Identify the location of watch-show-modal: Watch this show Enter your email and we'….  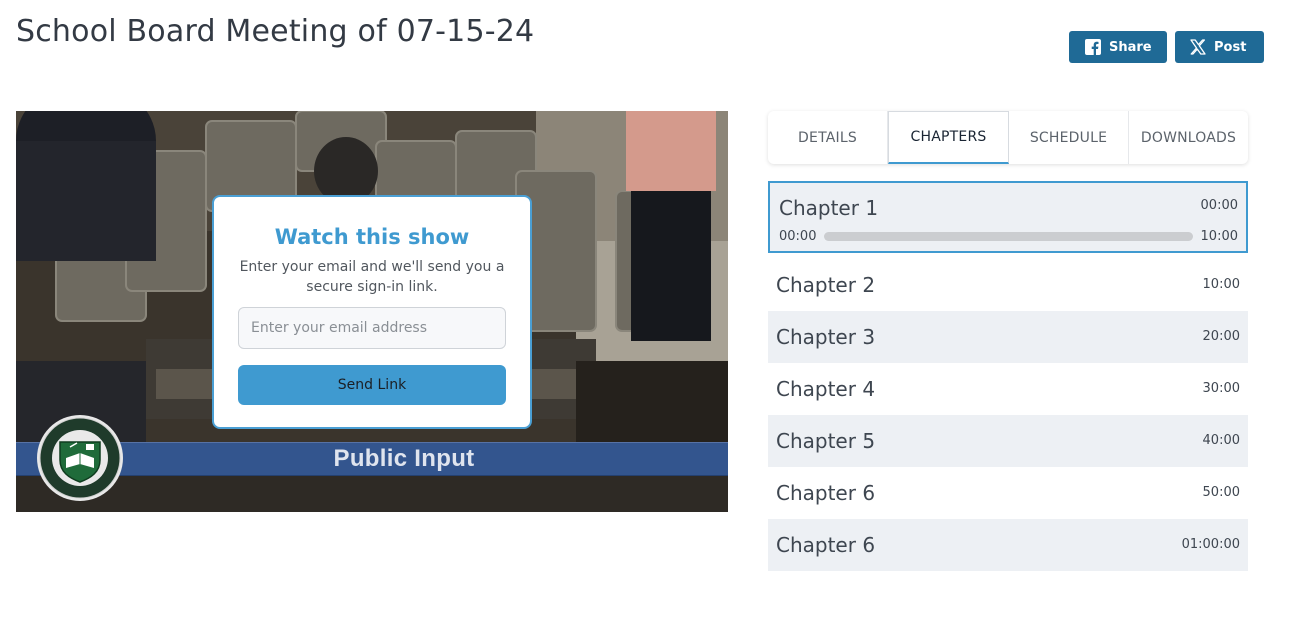
(372, 312).